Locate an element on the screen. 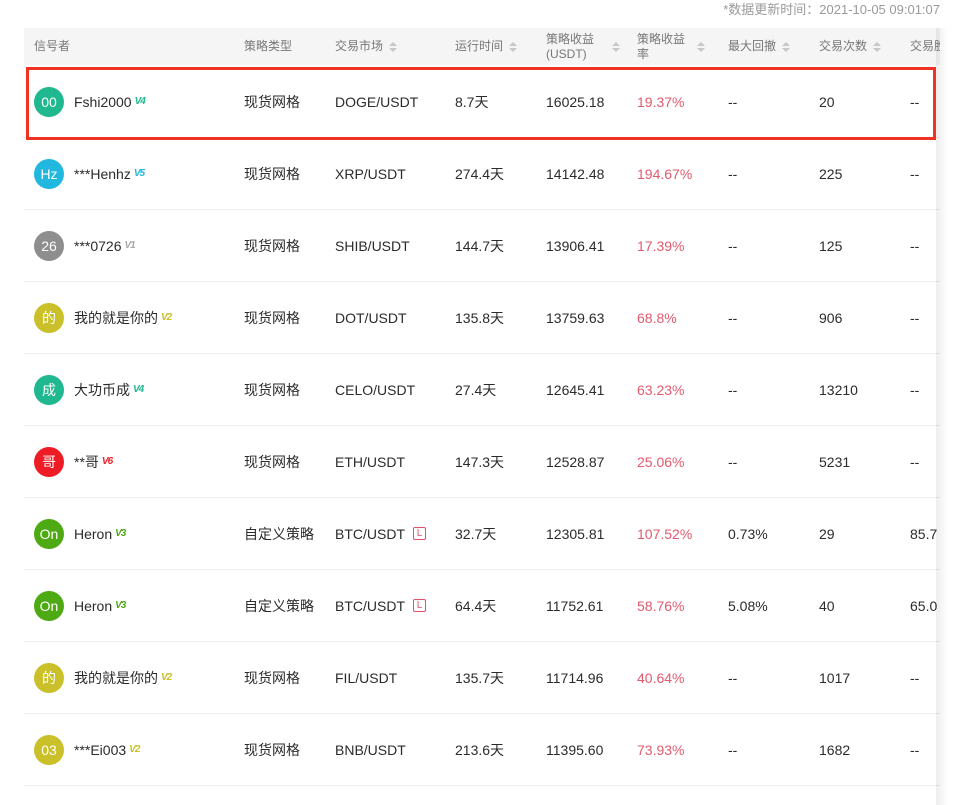  avatar: Hz is located at coordinates (49, 173).